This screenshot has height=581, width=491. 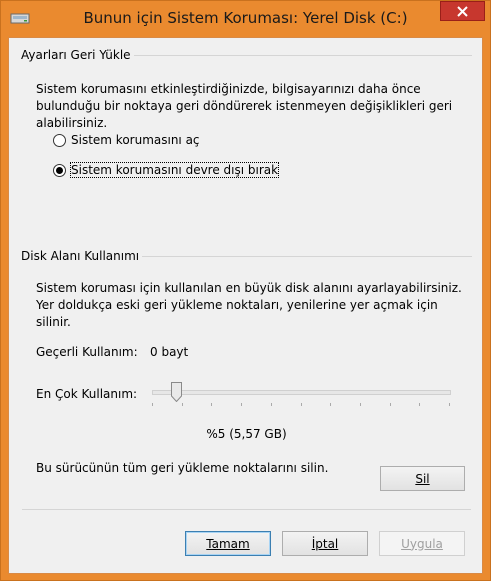 I want to click on ok-button: Tamam, so click(x=228, y=543).